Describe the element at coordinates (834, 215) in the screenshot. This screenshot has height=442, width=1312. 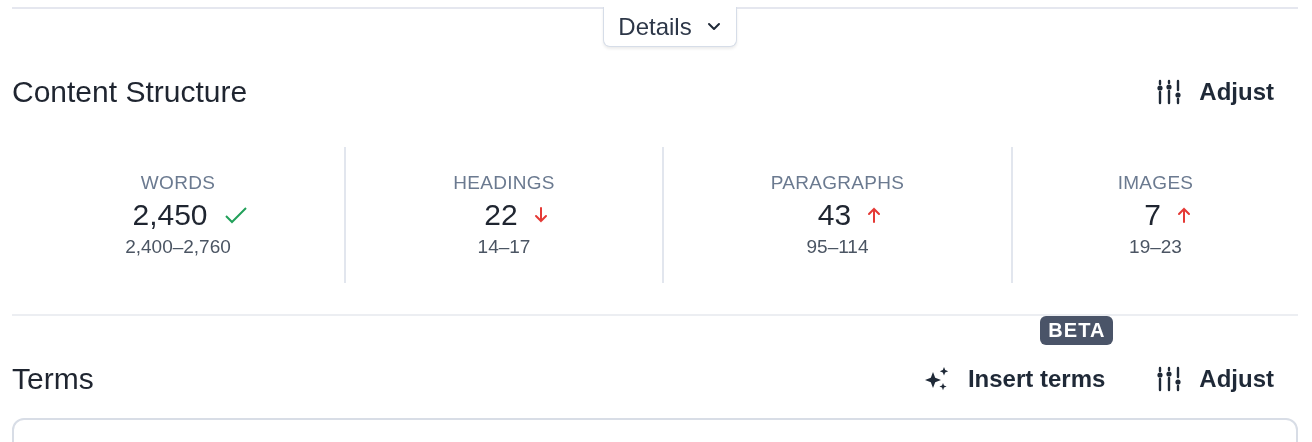
I see `metric-value: 43` at that location.